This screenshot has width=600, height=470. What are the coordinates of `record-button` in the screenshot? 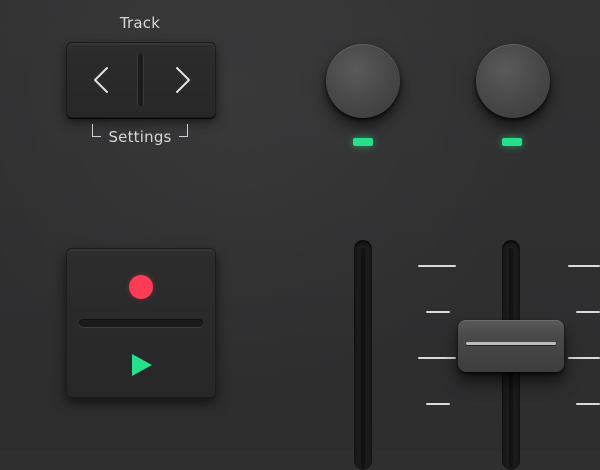 It's located at (141, 285).